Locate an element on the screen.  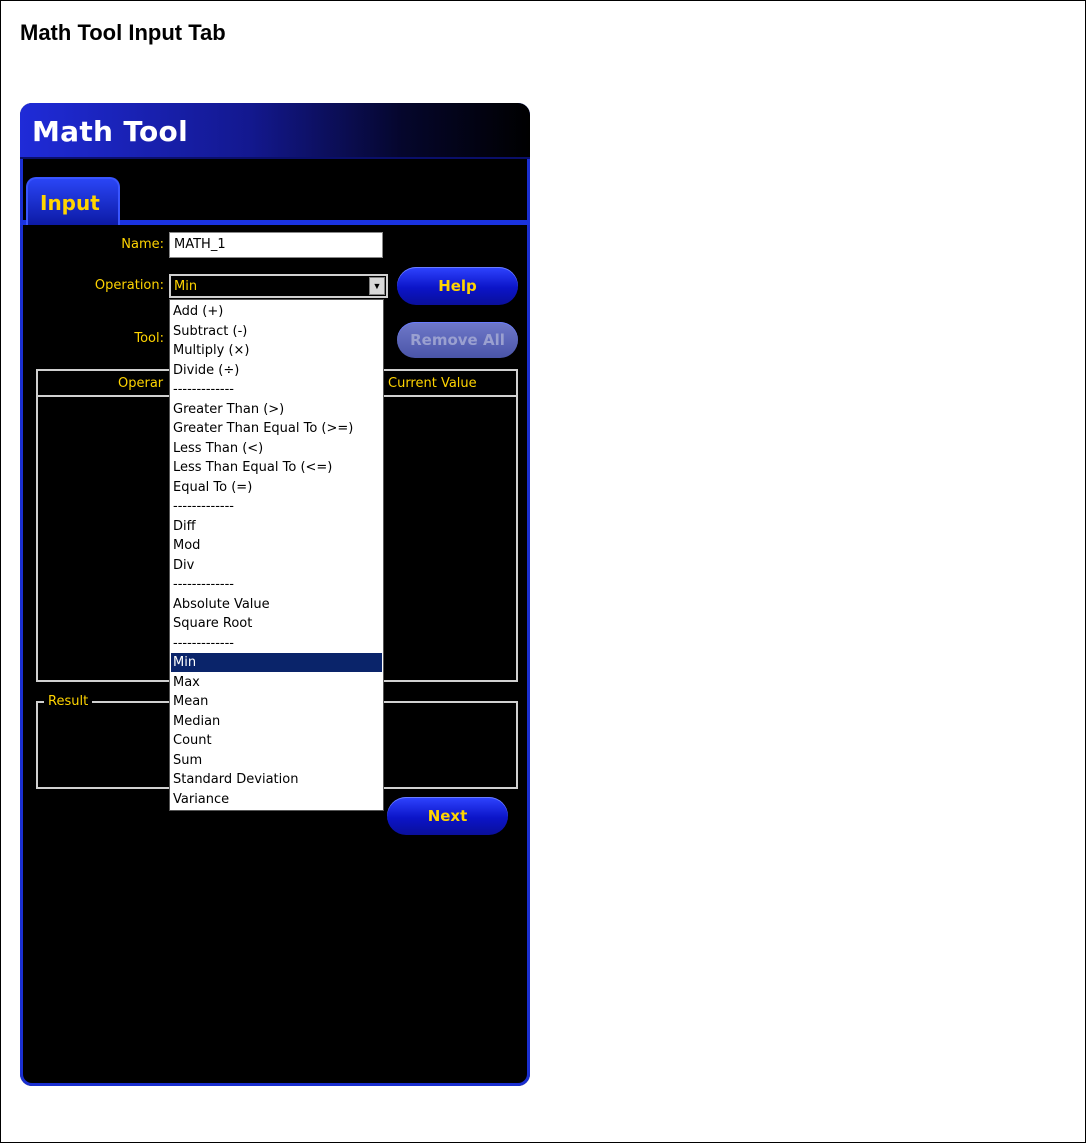
name-input: MATH_1 is located at coordinates (276, 245).